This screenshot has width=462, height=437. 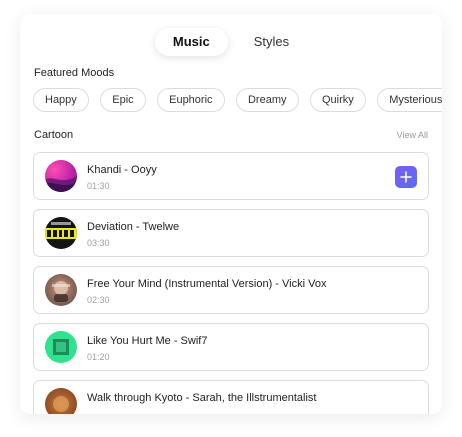 What do you see at coordinates (231, 42) in the screenshot?
I see `tab-bar: Music Styles` at bounding box center [231, 42].